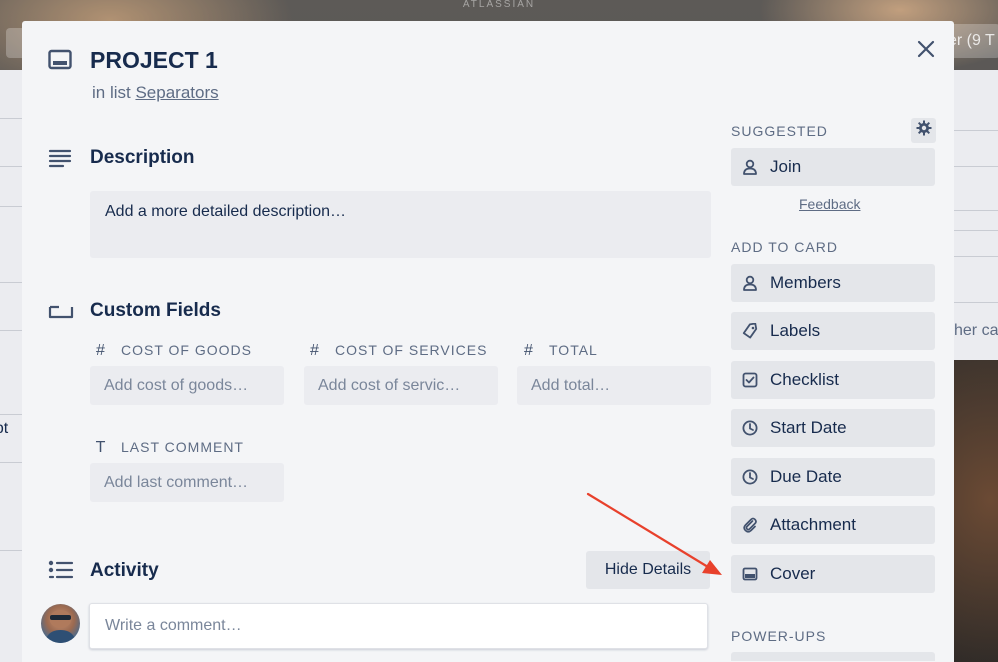 The image size is (998, 662). Describe the element at coordinates (101, 447) in the screenshot. I see `text-icon: T` at that location.